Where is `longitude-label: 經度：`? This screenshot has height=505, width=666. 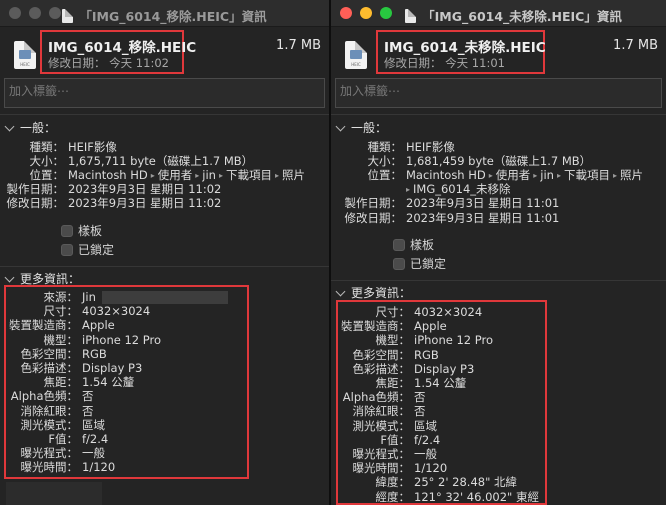 longitude-label: 經度： is located at coordinates (393, 496).